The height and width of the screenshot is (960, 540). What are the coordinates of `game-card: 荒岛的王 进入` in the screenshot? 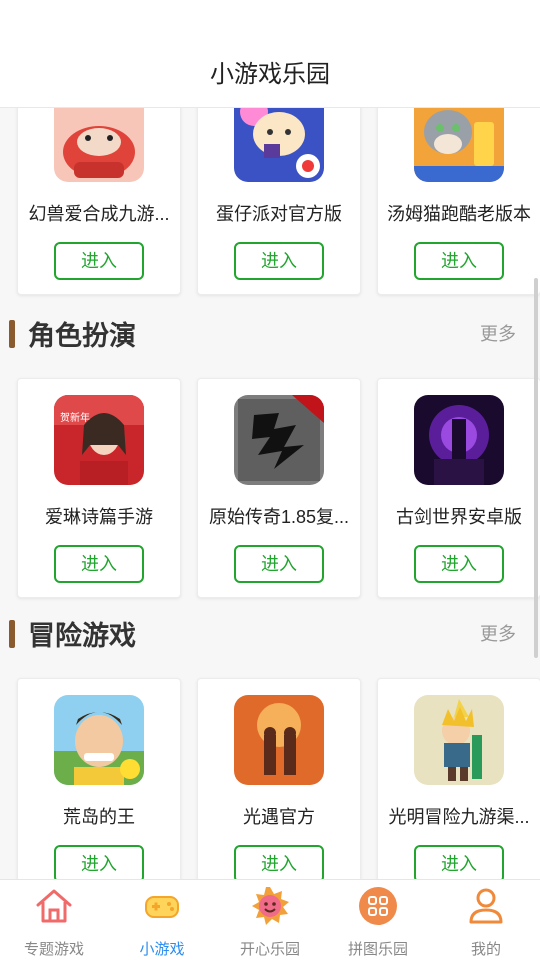 It's located at (99, 778).